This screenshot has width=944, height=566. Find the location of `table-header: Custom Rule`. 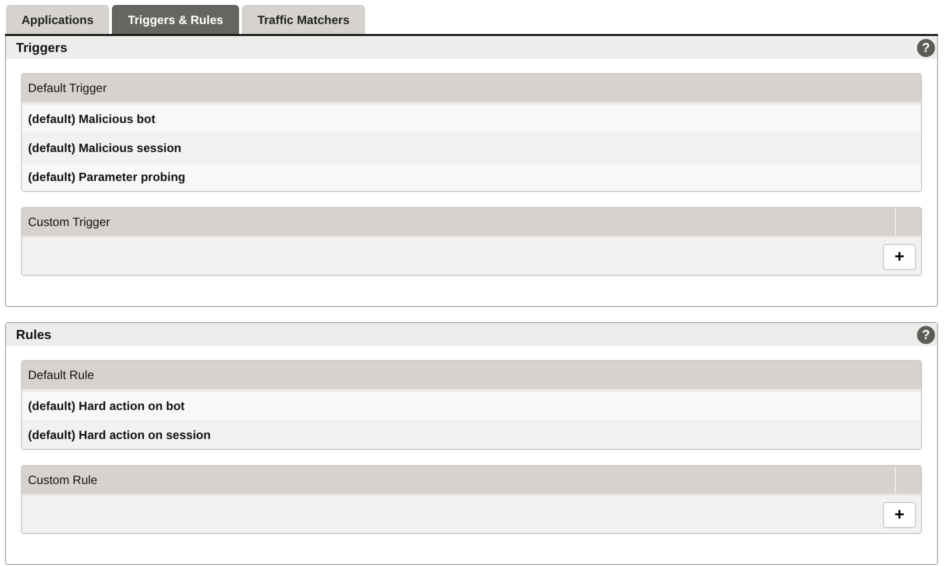

table-header: Custom Rule is located at coordinates (62, 480).